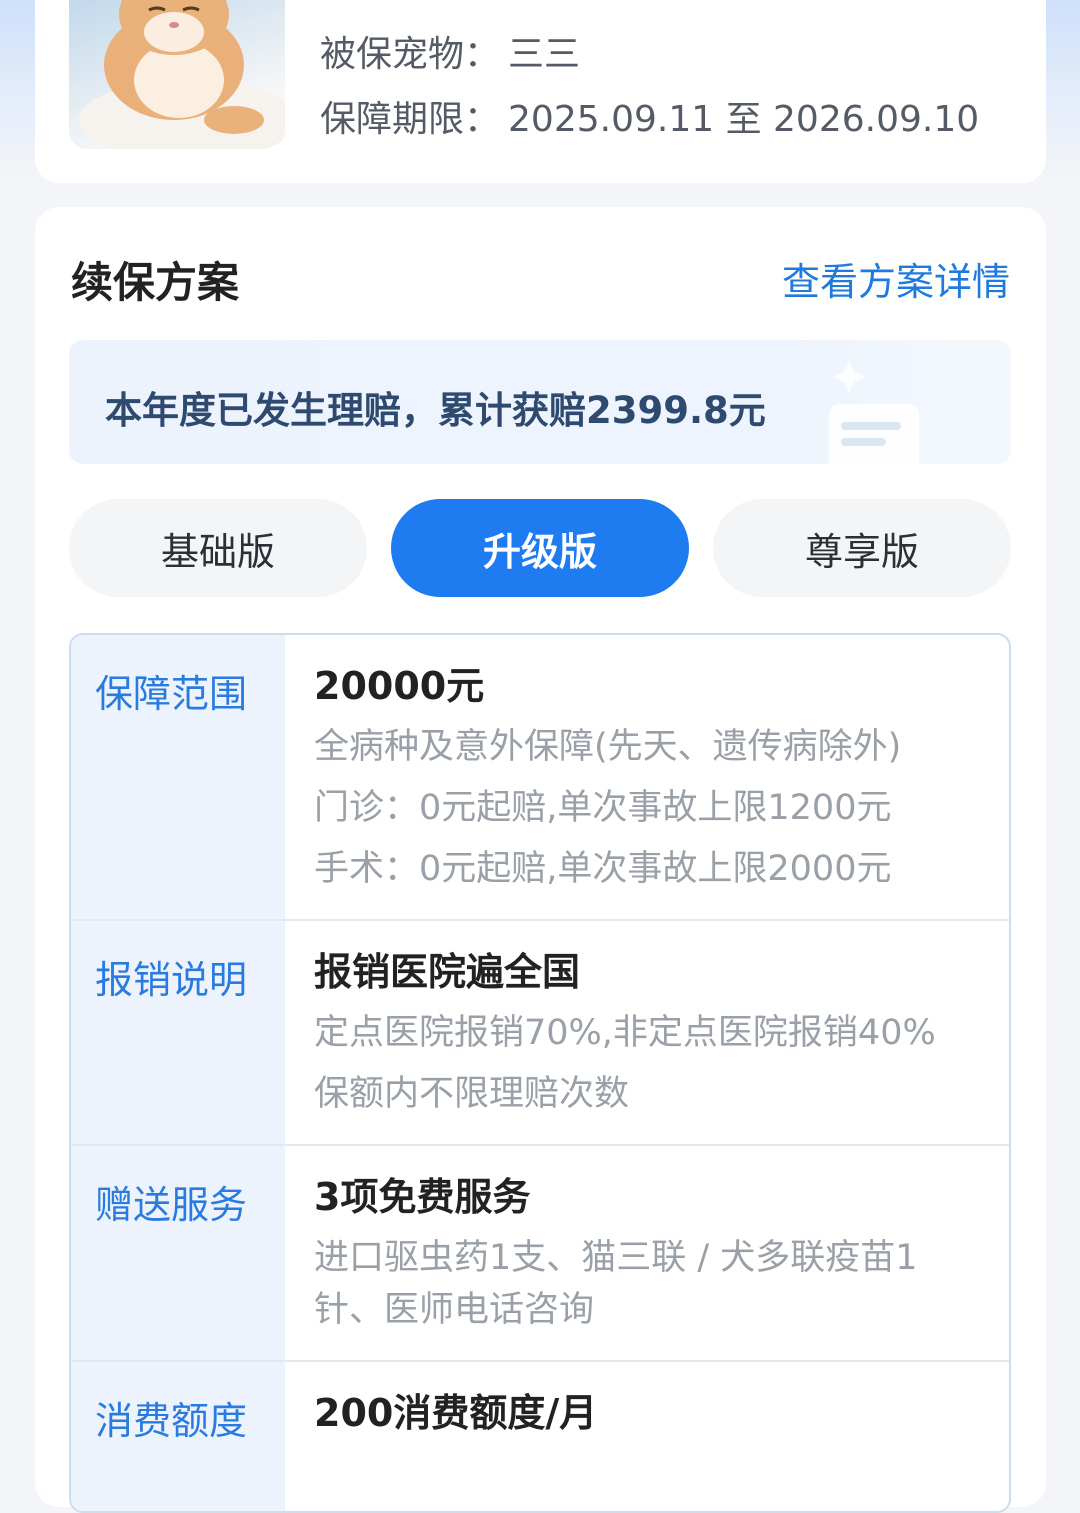 The image size is (1080, 1513). I want to click on row-heading: 报销医院遍全国, so click(447, 972).